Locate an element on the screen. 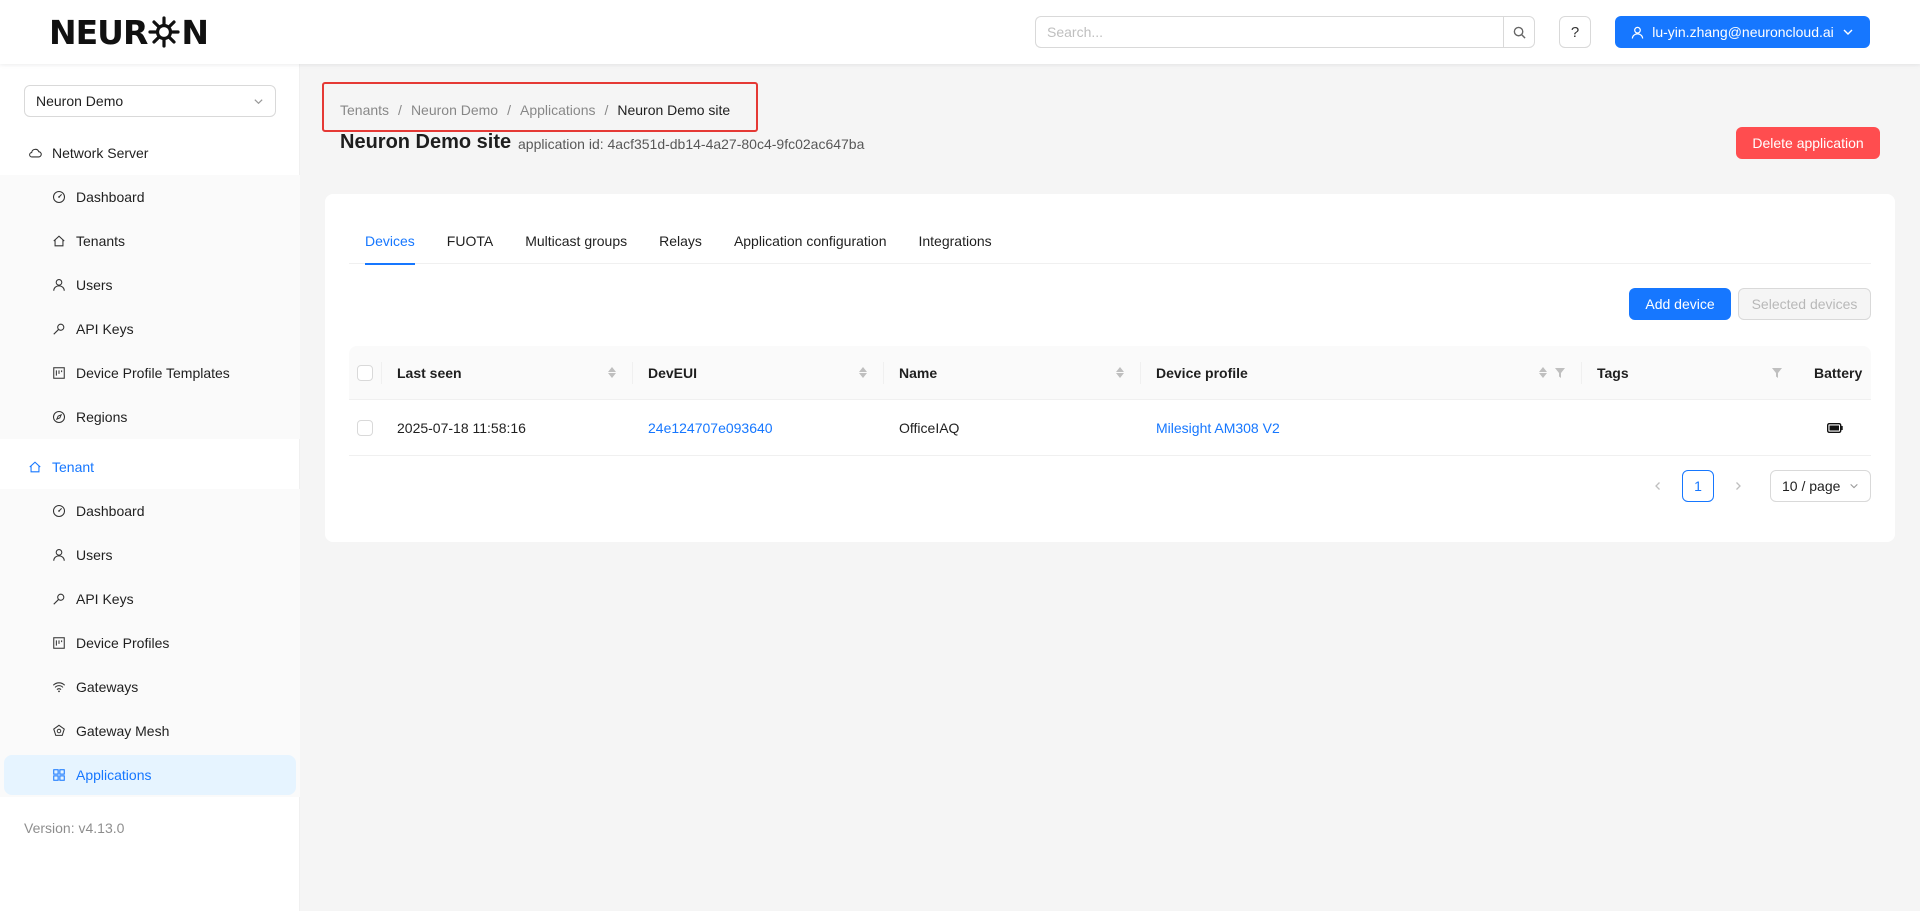 Image resolution: width=1920 pixels, height=911 pixels. breadcrumb-tenants: Tenants is located at coordinates (364, 110).